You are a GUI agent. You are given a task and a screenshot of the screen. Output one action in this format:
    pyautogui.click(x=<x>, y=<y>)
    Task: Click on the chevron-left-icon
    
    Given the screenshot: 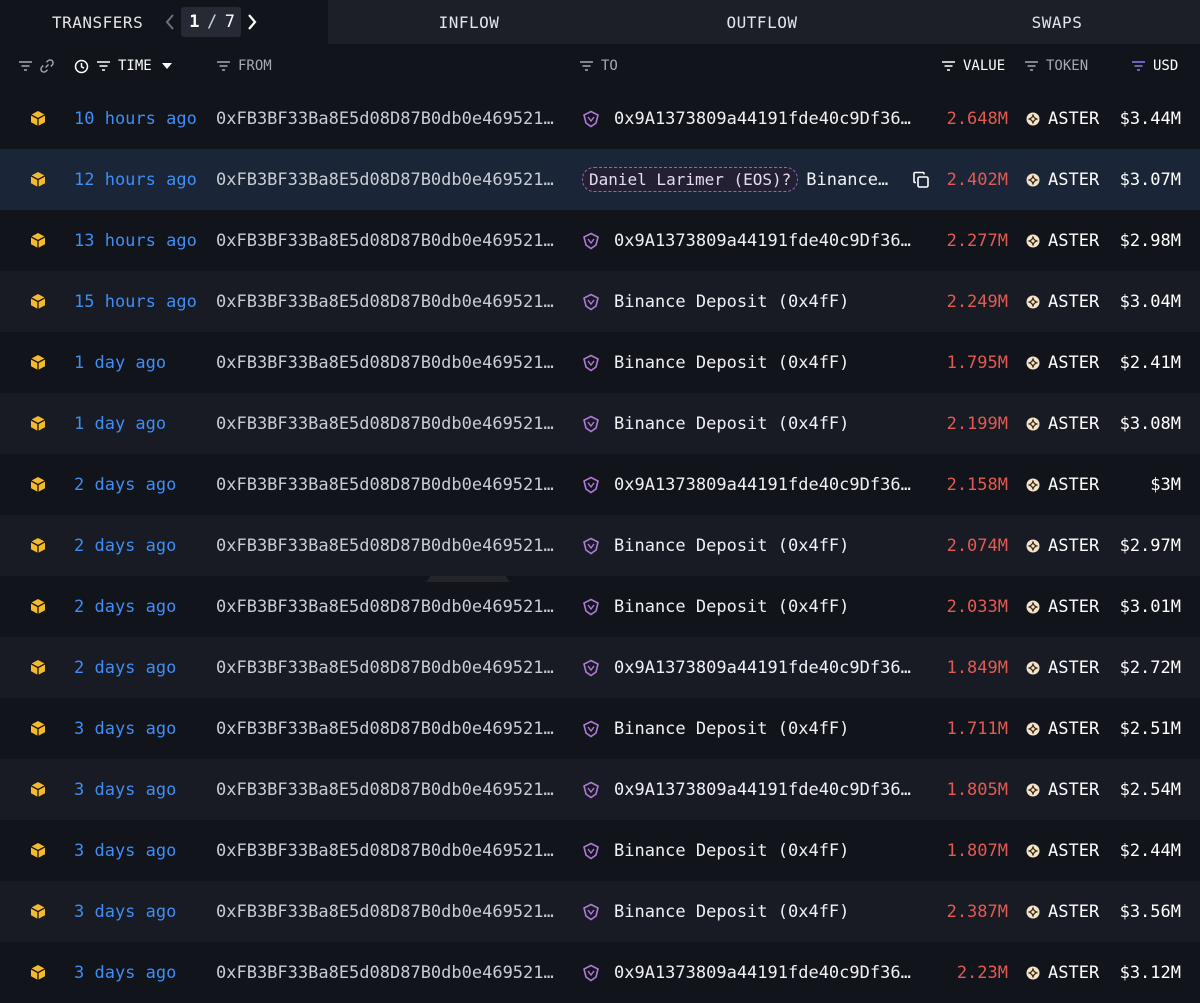 What is the action you would take?
    pyautogui.click(x=170, y=22)
    